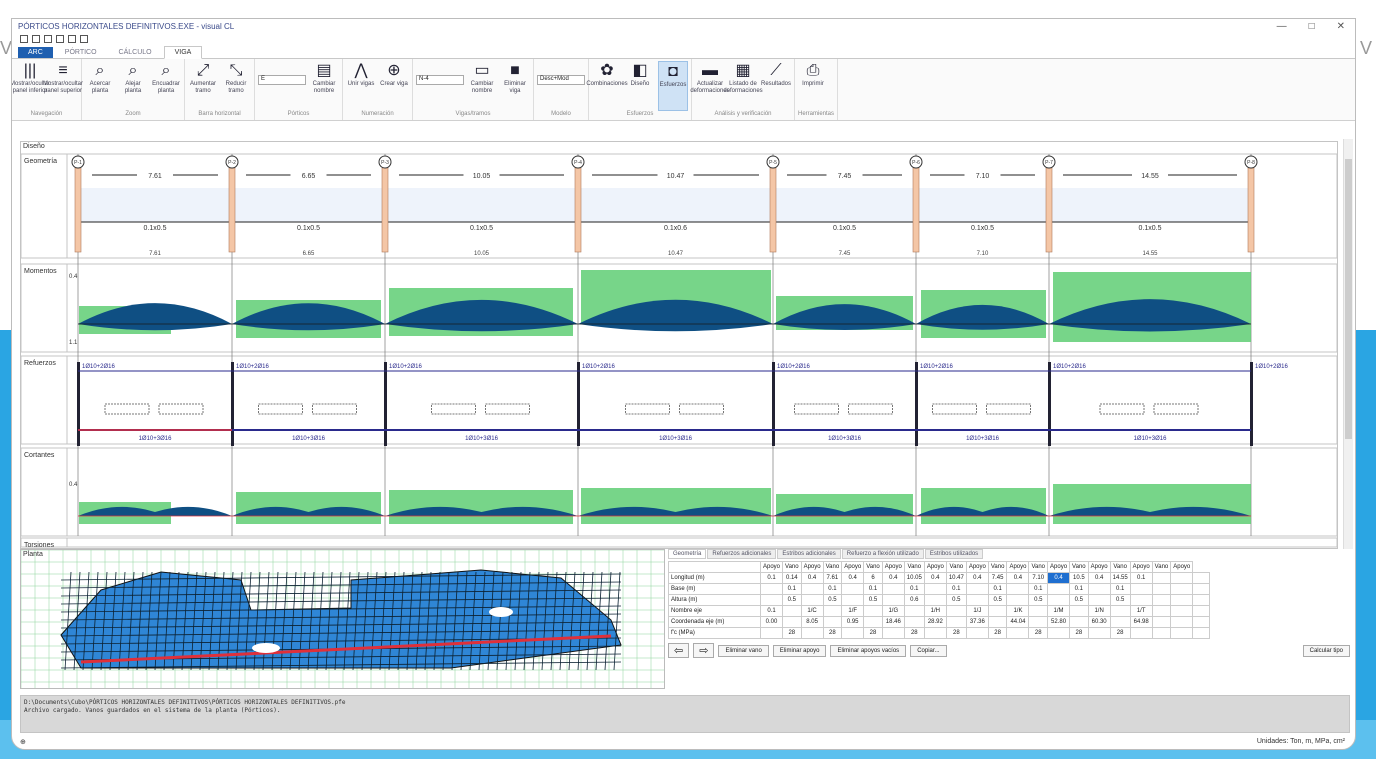 The width and height of the screenshot is (1376, 759). Describe the element at coordinates (873, 578) in the screenshot. I see `table-cell: 6` at that location.